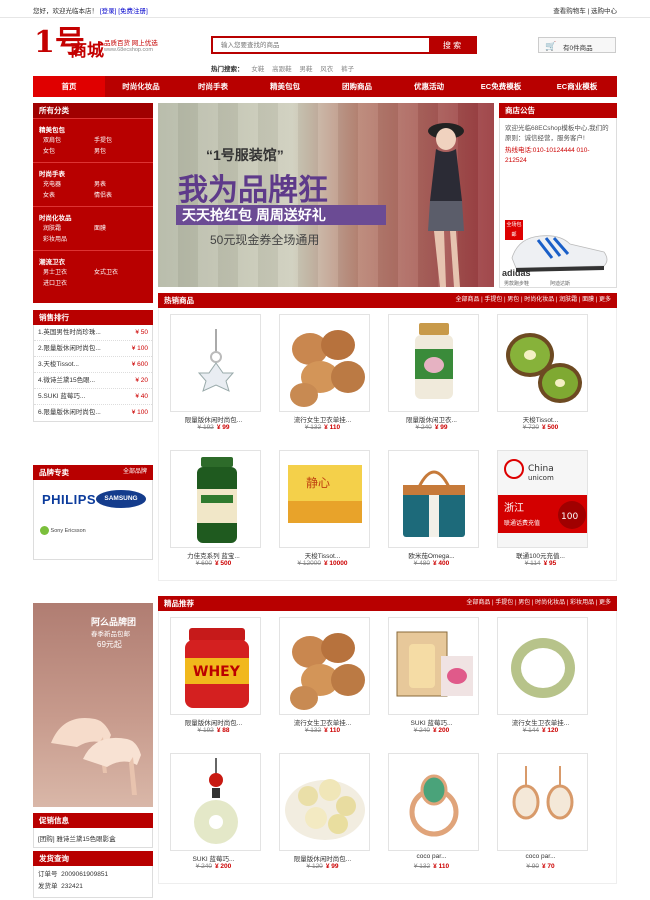  I want to click on hot-link: 润肤霜, so click(568, 300).